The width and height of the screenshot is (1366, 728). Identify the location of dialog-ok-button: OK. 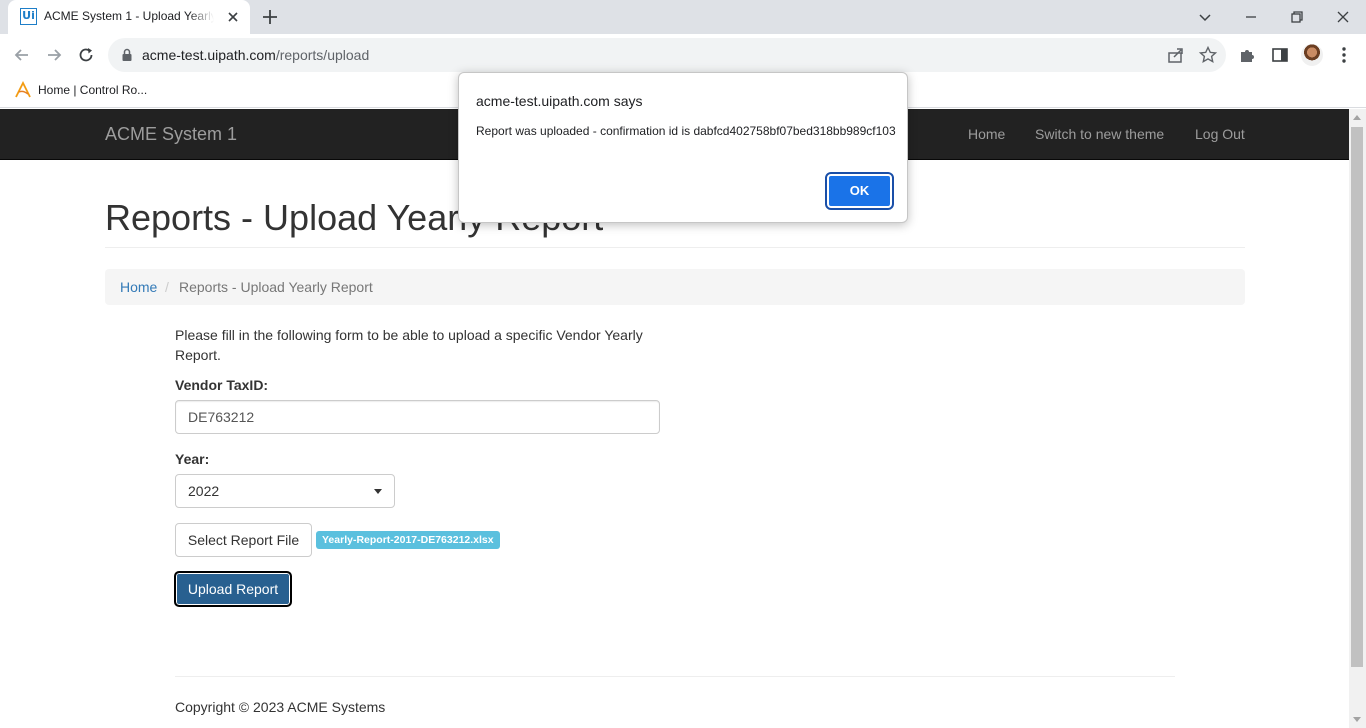
(859, 191).